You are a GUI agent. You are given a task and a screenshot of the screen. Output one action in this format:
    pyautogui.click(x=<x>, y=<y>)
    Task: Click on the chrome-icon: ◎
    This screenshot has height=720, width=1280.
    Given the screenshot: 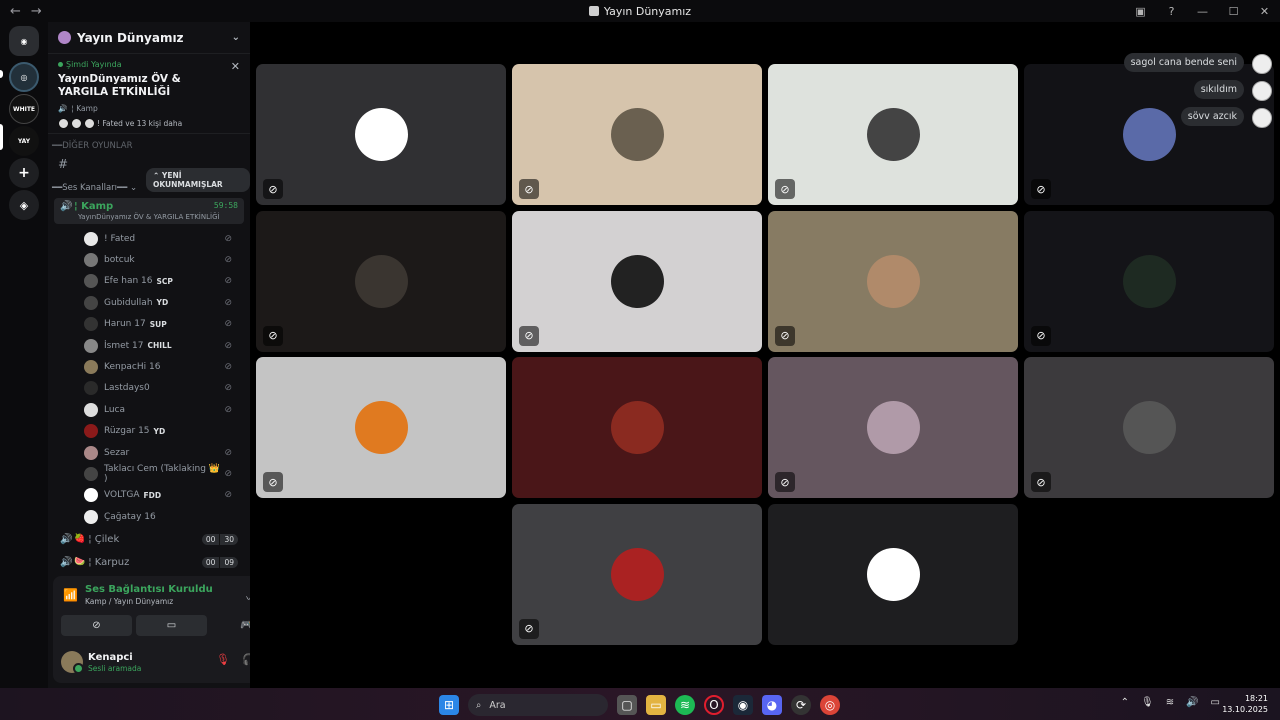 What is the action you would take?
    pyautogui.click(x=830, y=705)
    